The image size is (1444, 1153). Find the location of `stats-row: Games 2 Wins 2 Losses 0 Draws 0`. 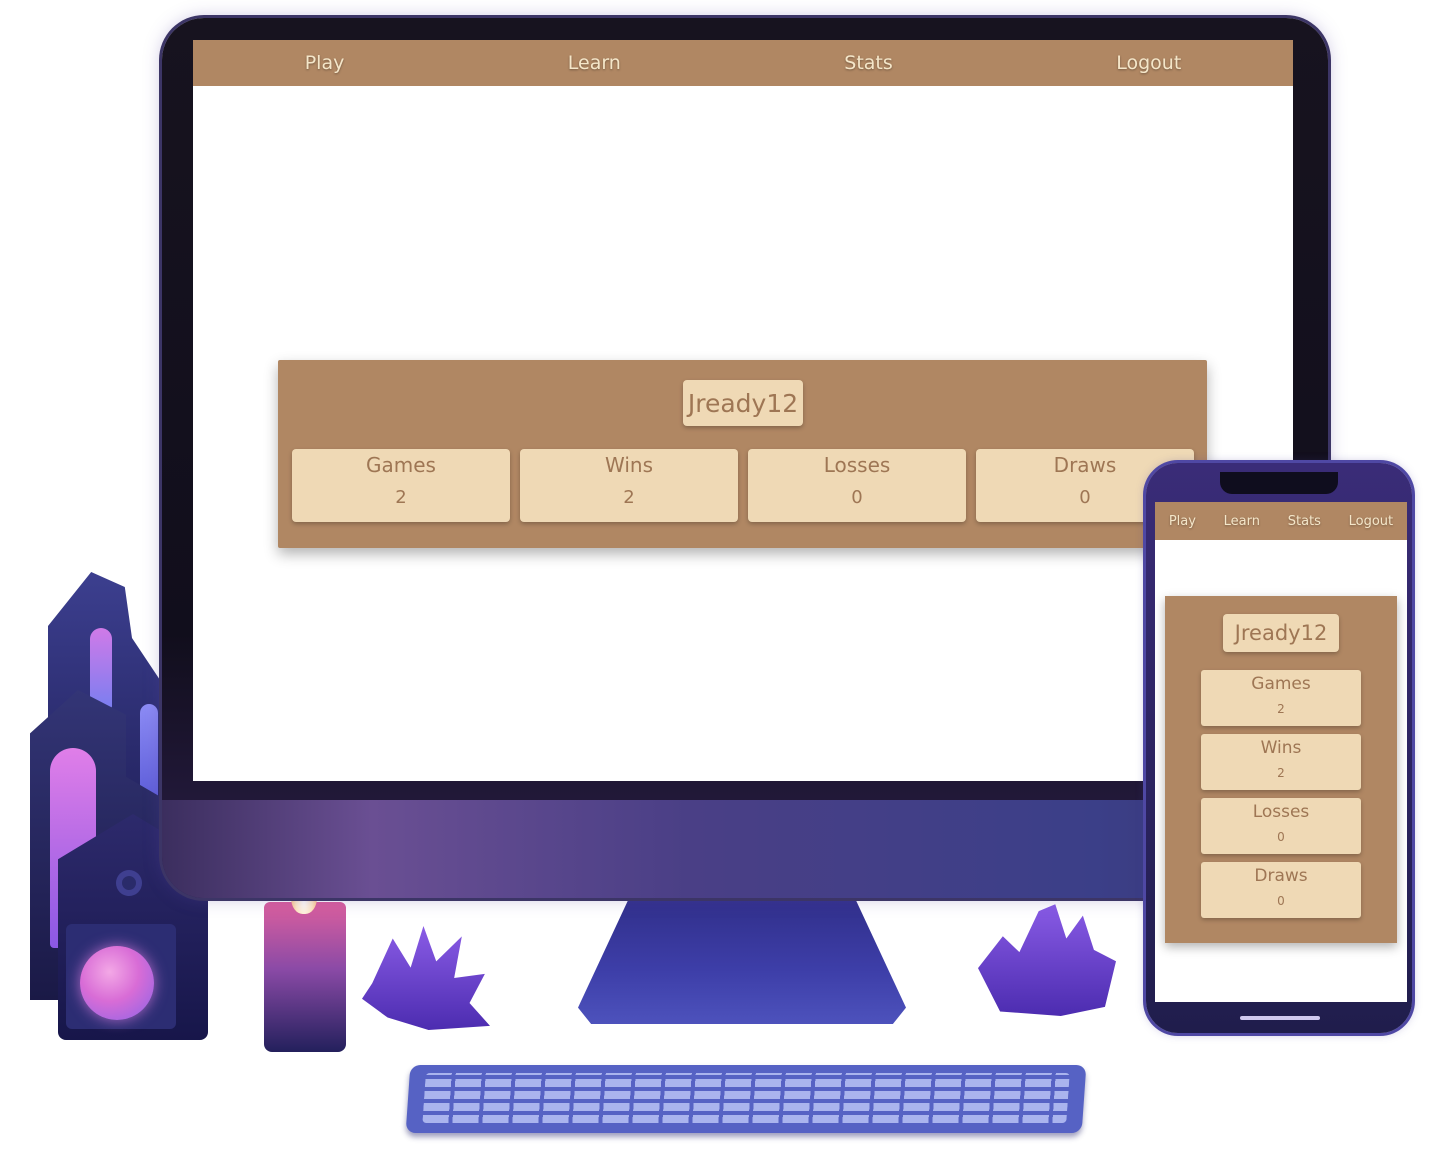

stats-row: Games 2 Wins 2 Losses 0 Draws 0 is located at coordinates (743, 485).